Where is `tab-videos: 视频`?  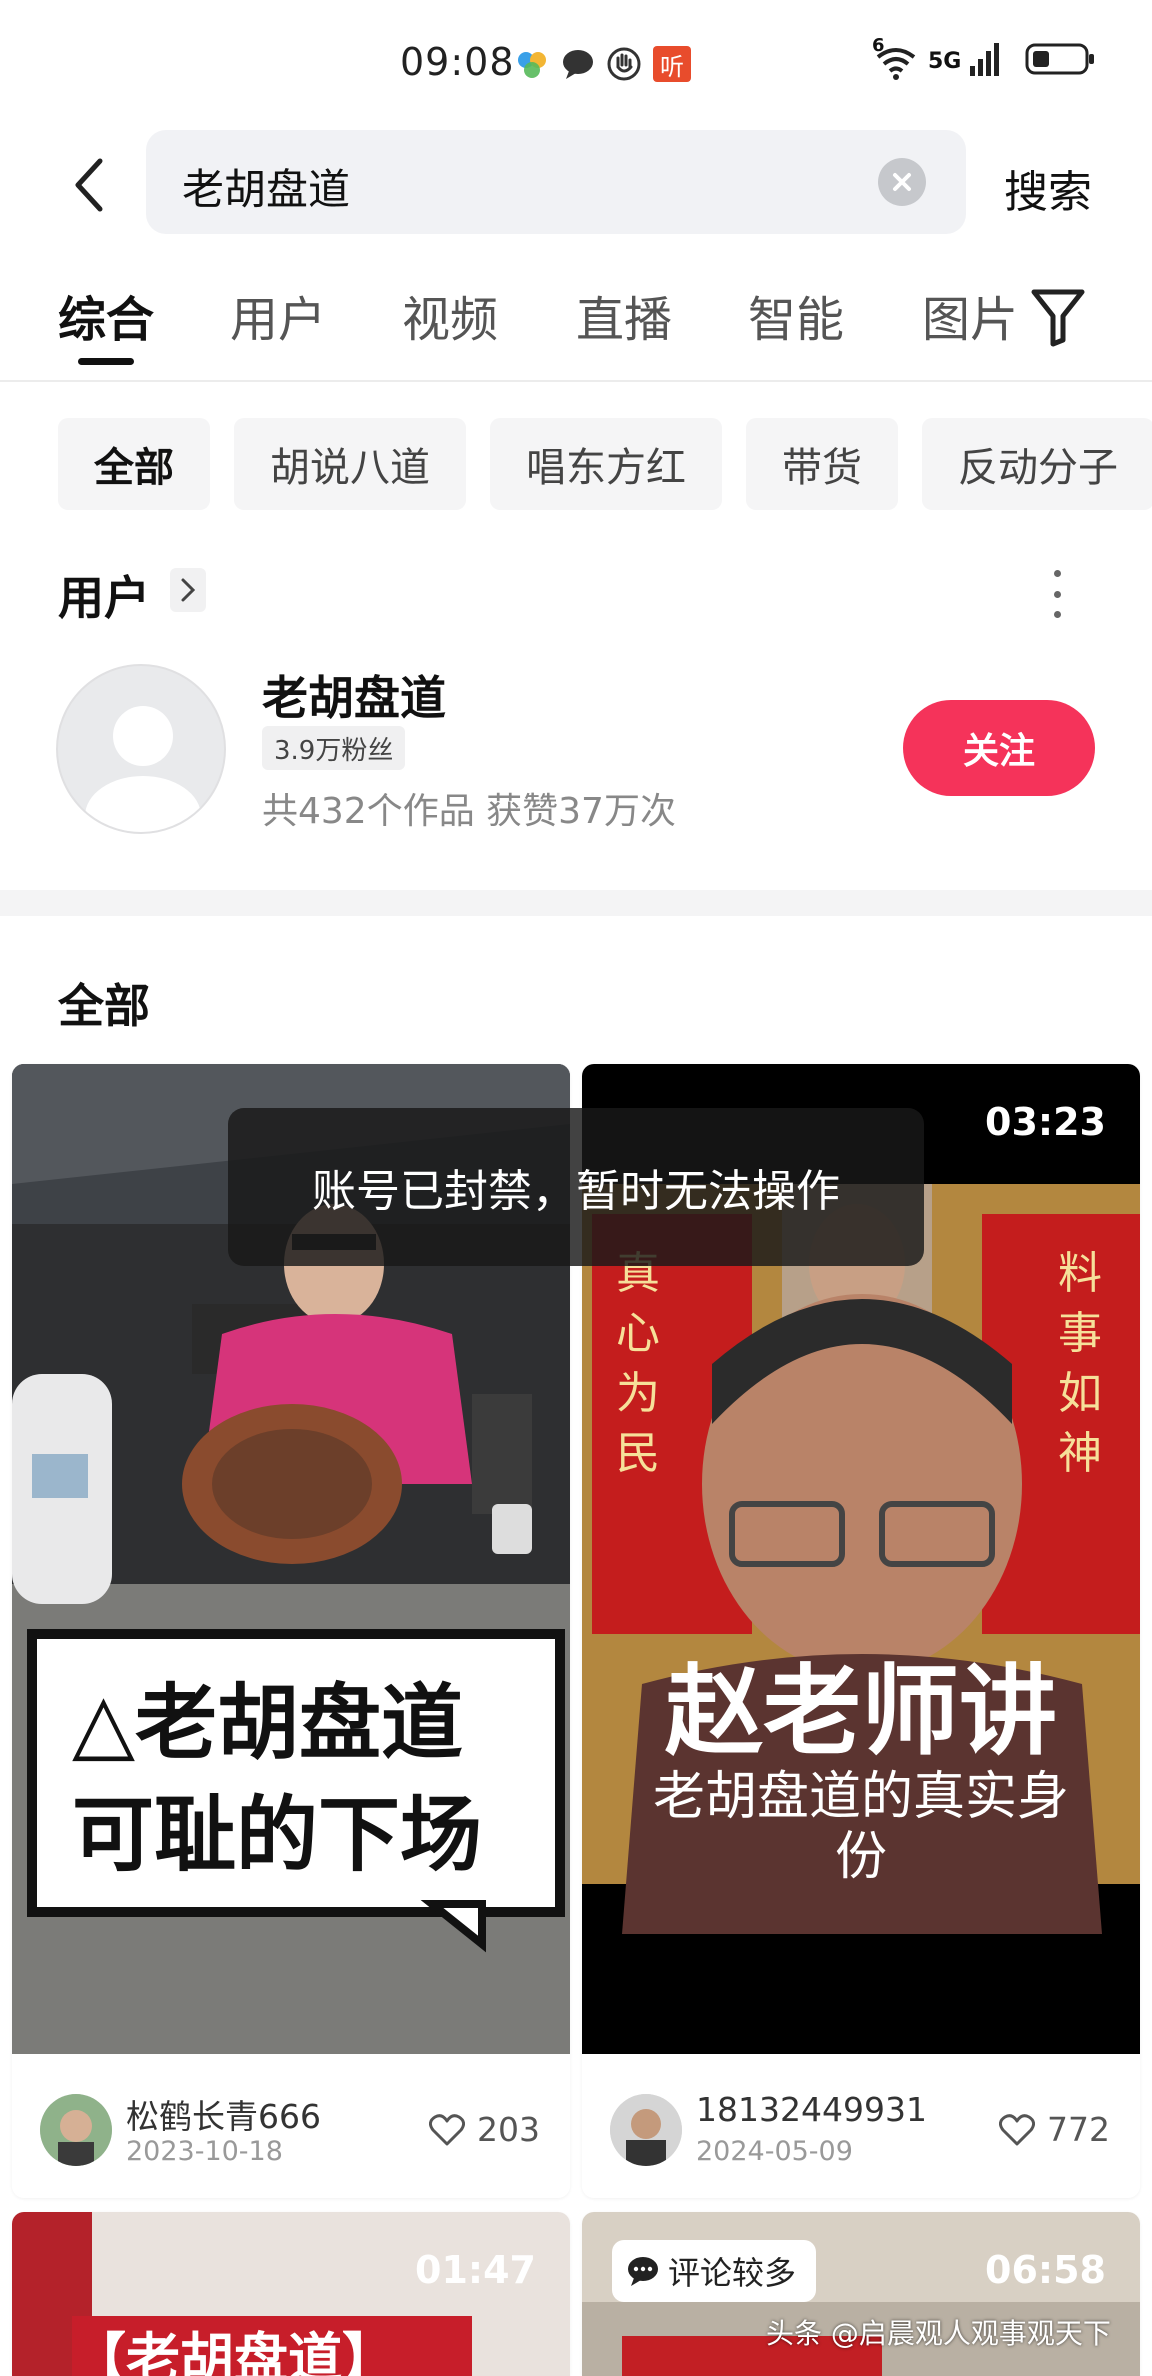
tab-videos: 视频 is located at coordinates (450, 315).